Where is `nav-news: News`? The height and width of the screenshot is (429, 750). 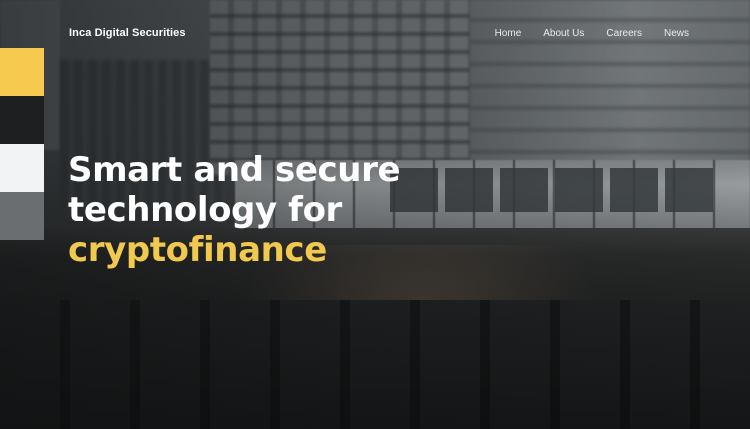
nav-news: News is located at coordinates (676, 33).